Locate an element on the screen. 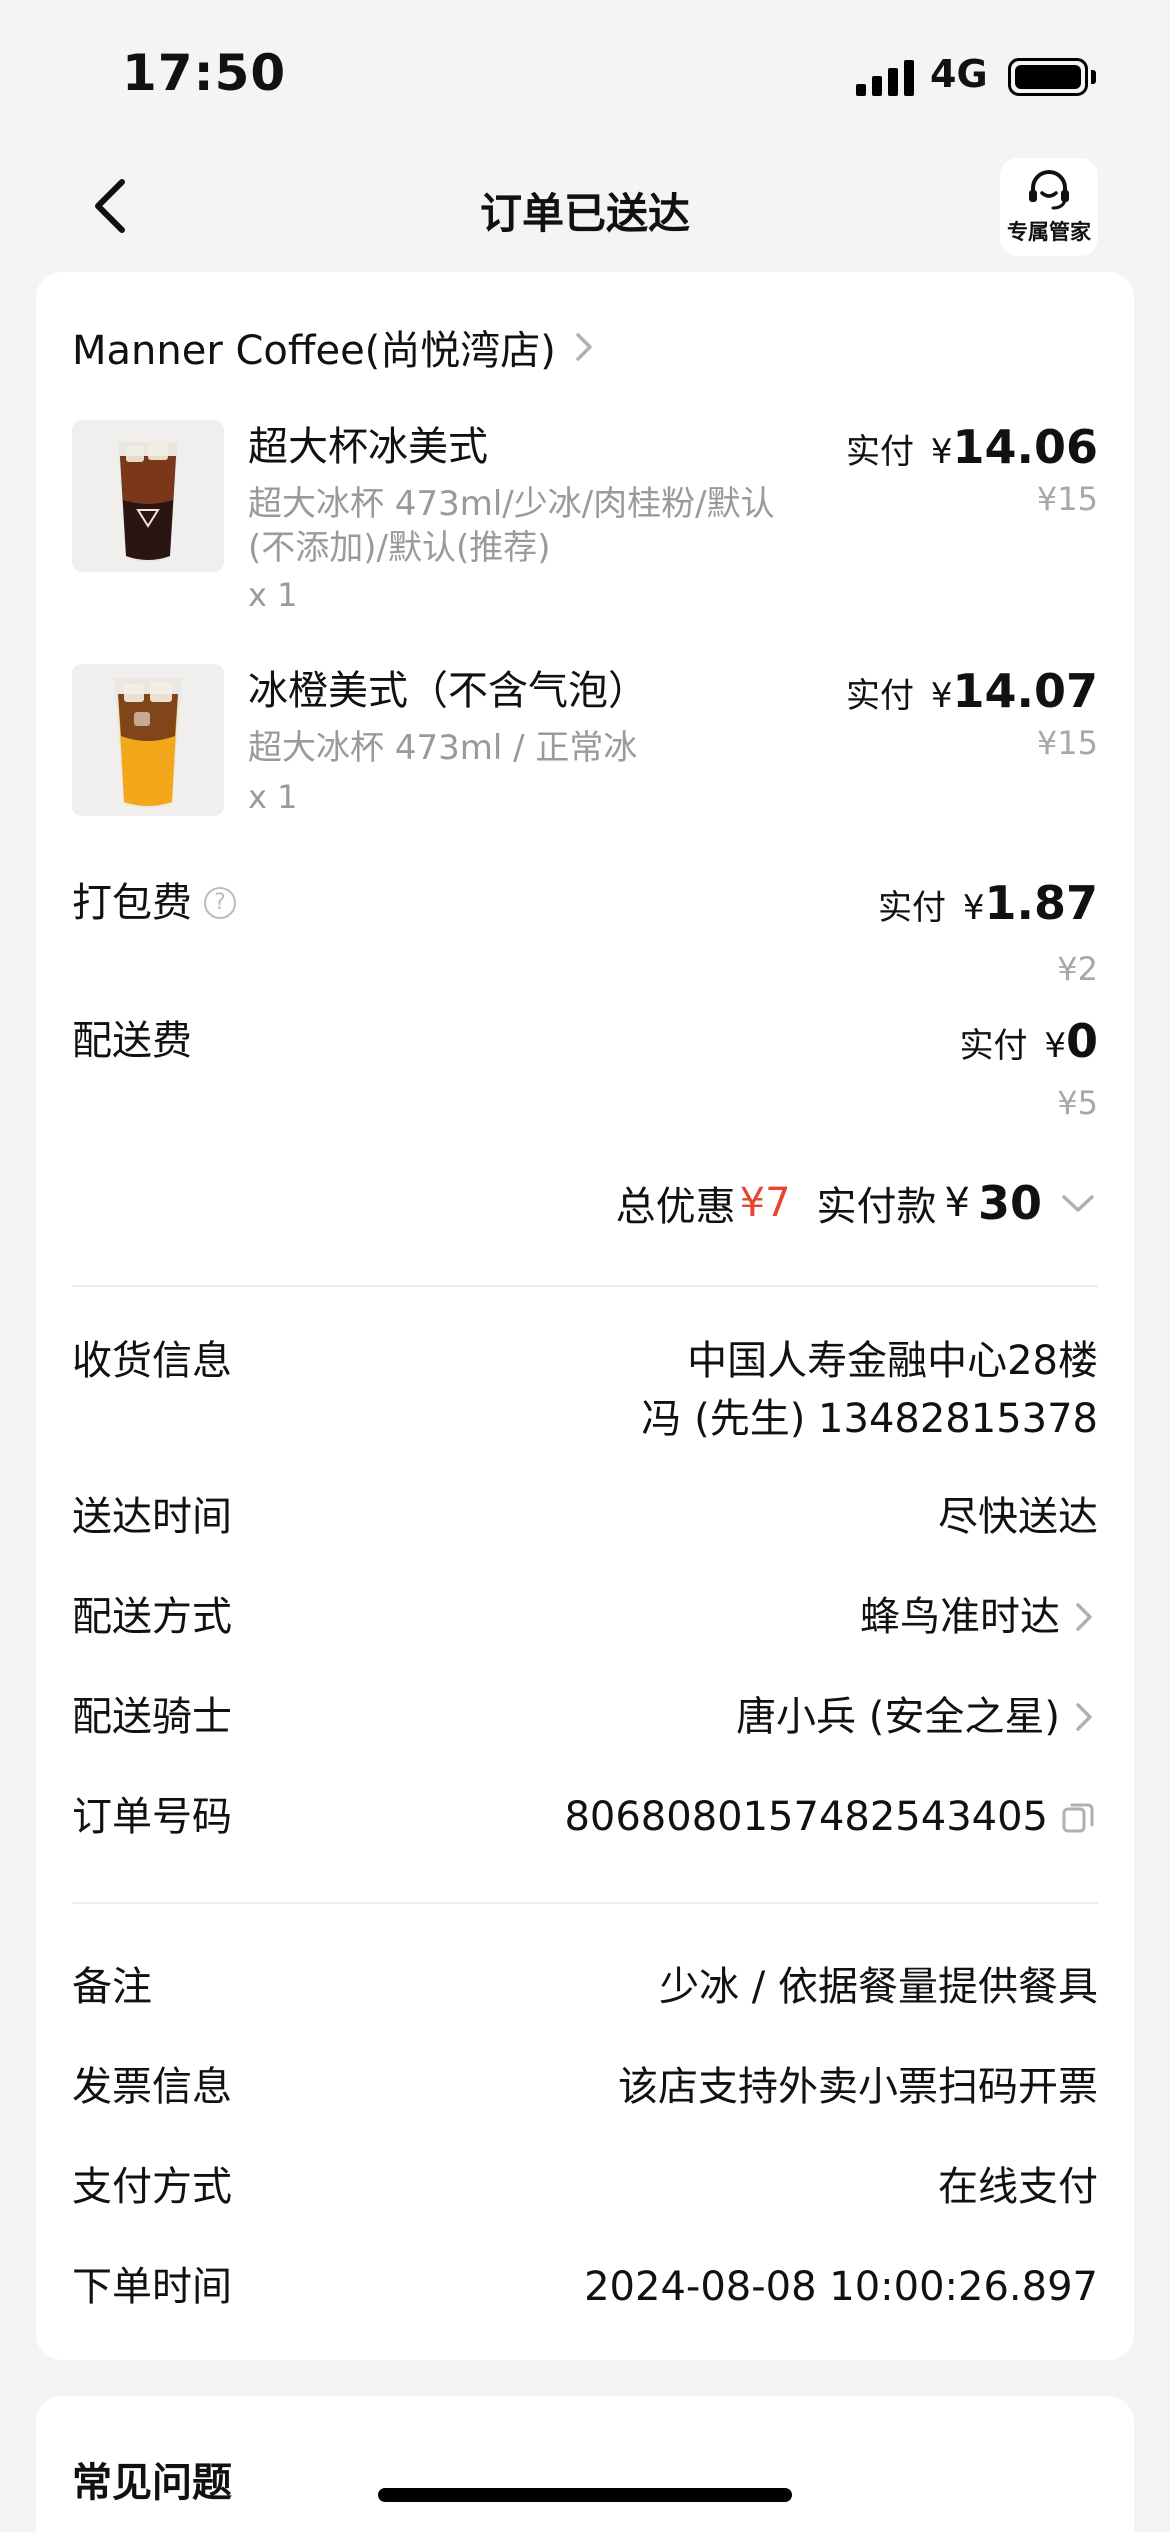 The height and width of the screenshot is (2532, 1170). total-summary: 总优惠 ¥7 实付款 ¥ 30 is located at coordinates (857, 1203).